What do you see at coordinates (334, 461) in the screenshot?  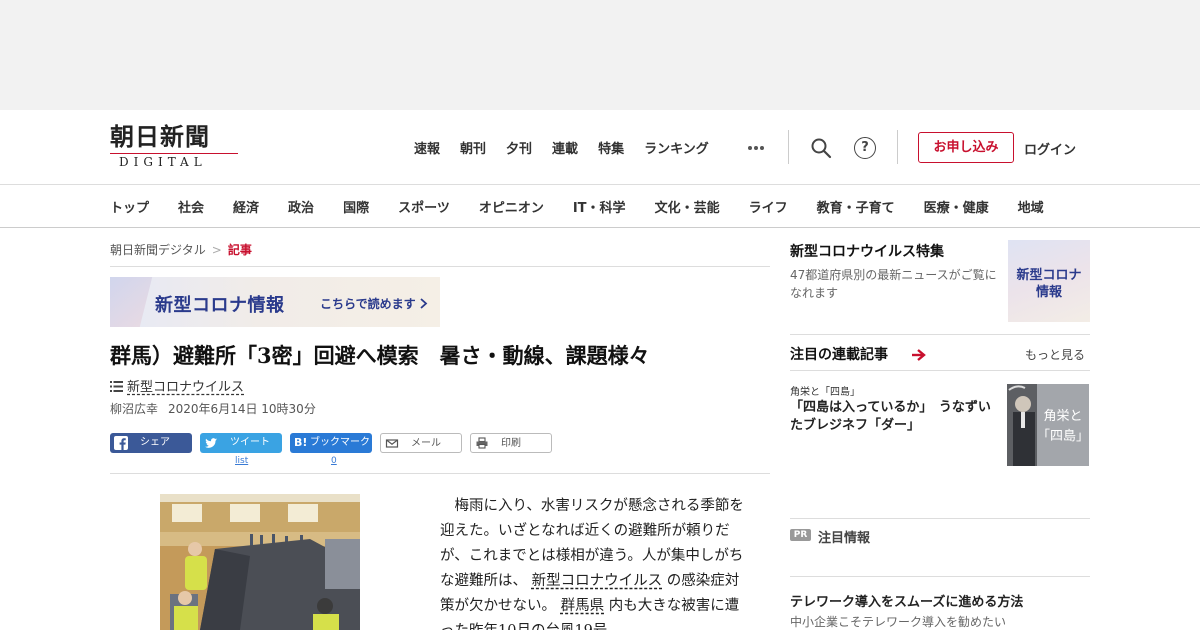 I see `hatena-count: 0` at bounding box center [334, 461].